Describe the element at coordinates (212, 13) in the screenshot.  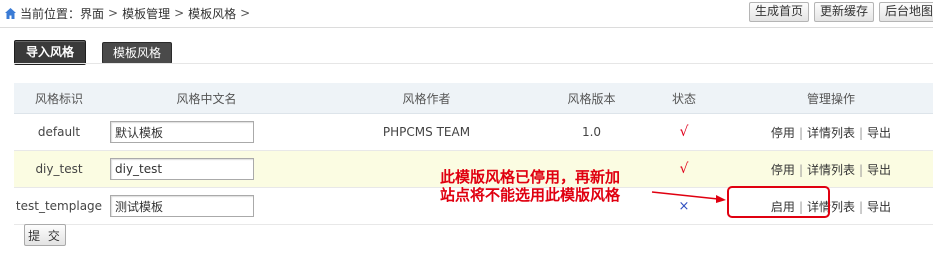
I see `breadcrumb-item-template-style: 模板风格` at that location.